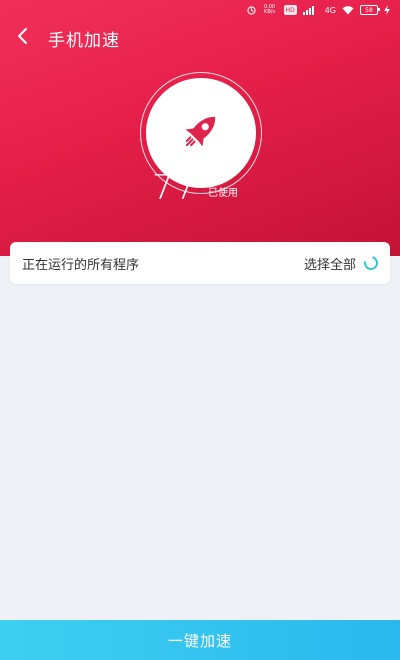  I want to click on back-button, so click(22, 38).